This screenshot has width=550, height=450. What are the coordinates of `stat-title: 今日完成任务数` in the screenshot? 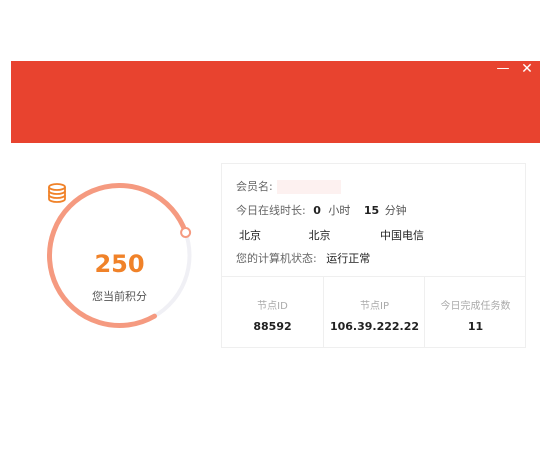 It's located at (475, 306).